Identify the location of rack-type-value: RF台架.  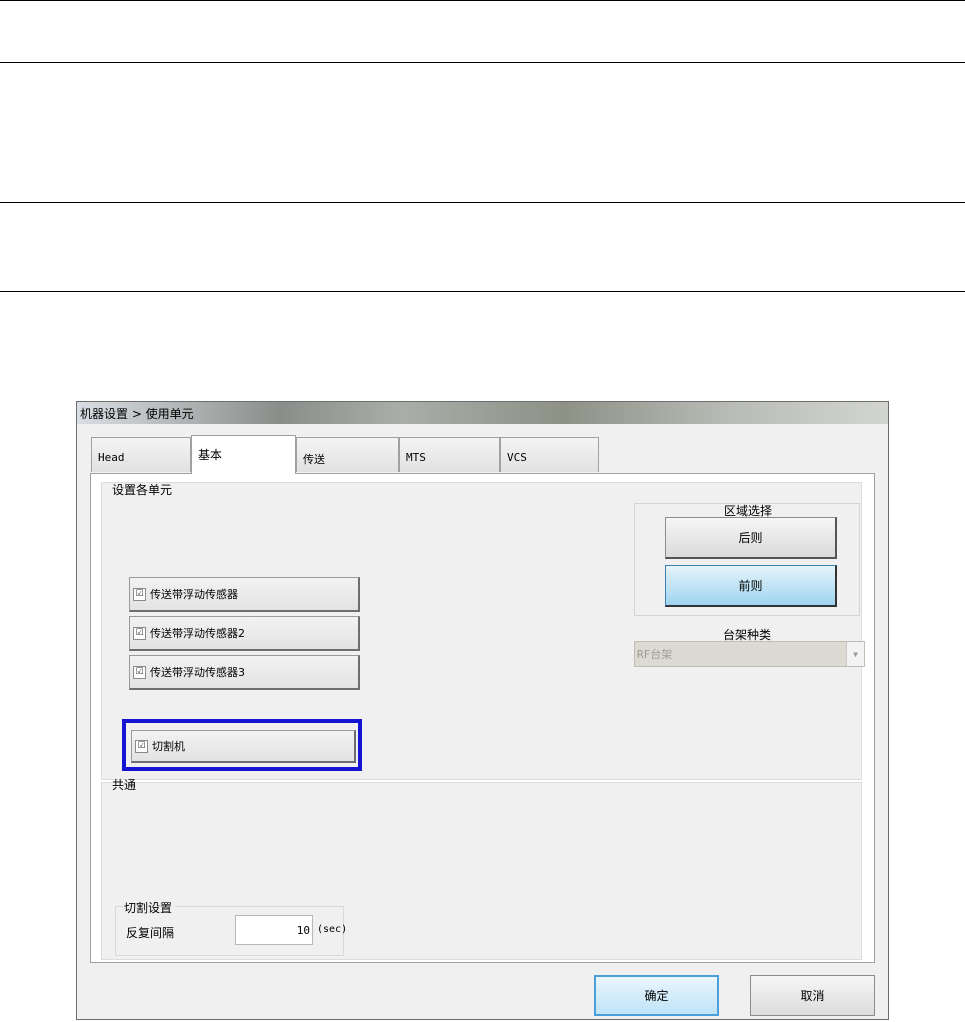
(655, 654).